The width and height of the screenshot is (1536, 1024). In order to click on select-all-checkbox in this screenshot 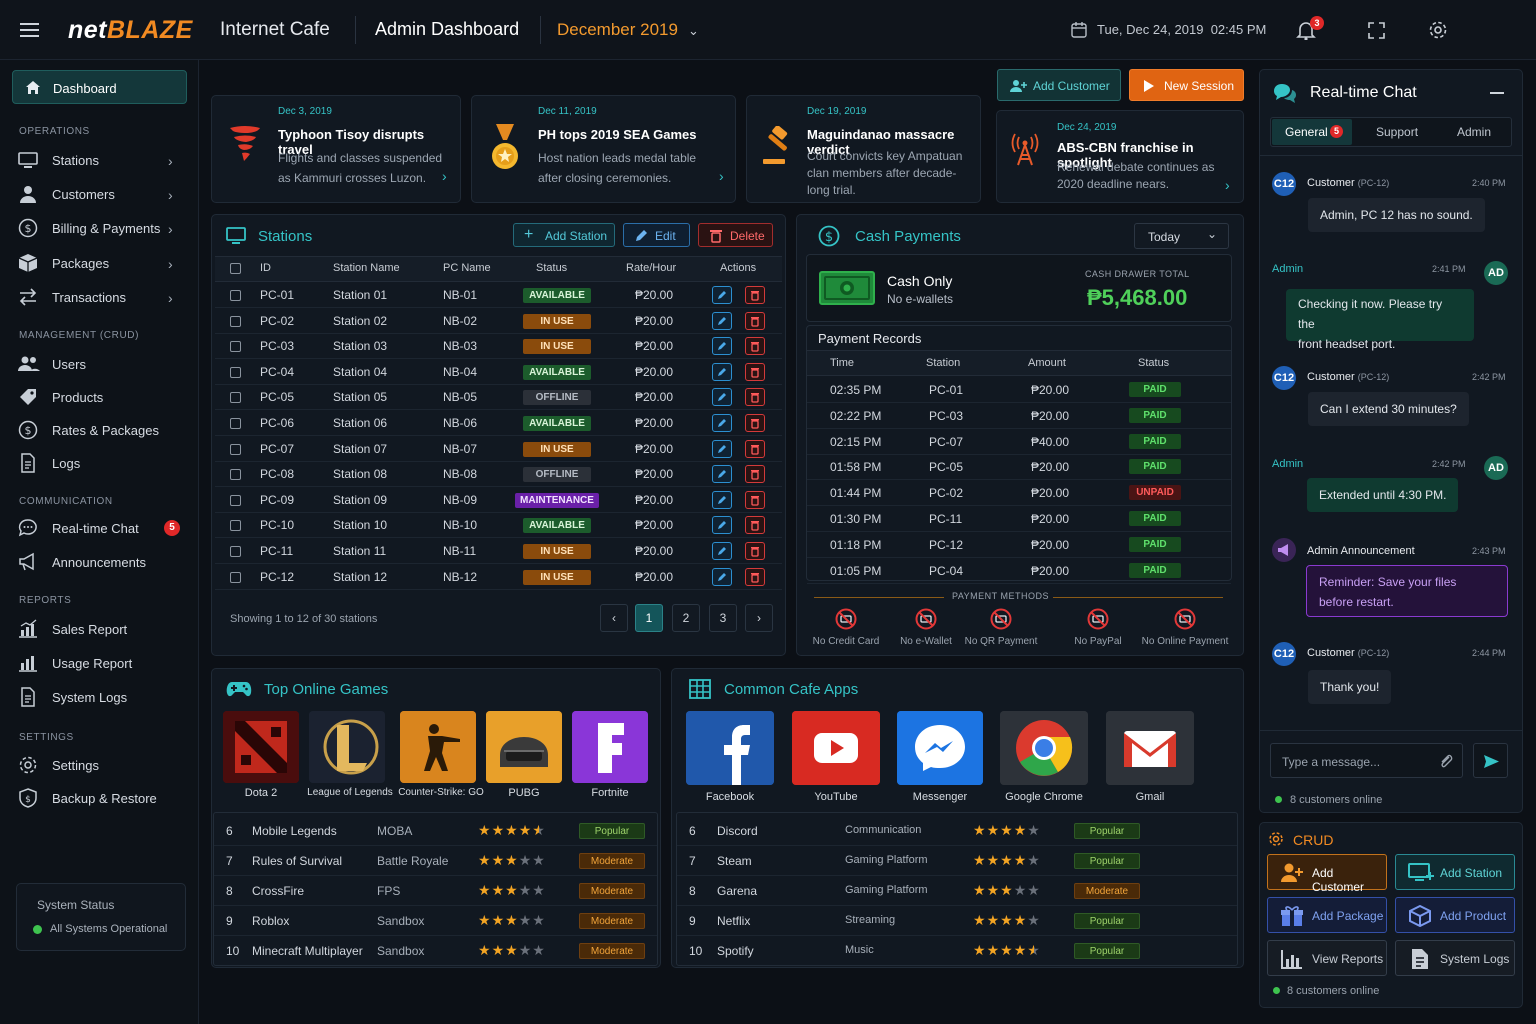, I will do `click(235, 268)`.